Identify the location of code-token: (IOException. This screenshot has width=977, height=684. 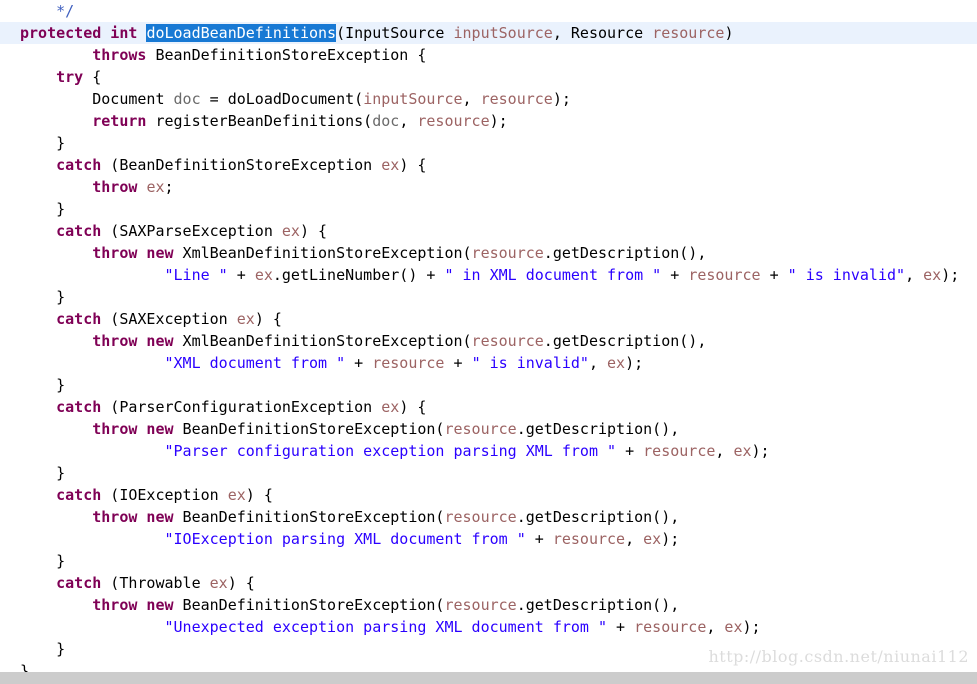
(164, 495).